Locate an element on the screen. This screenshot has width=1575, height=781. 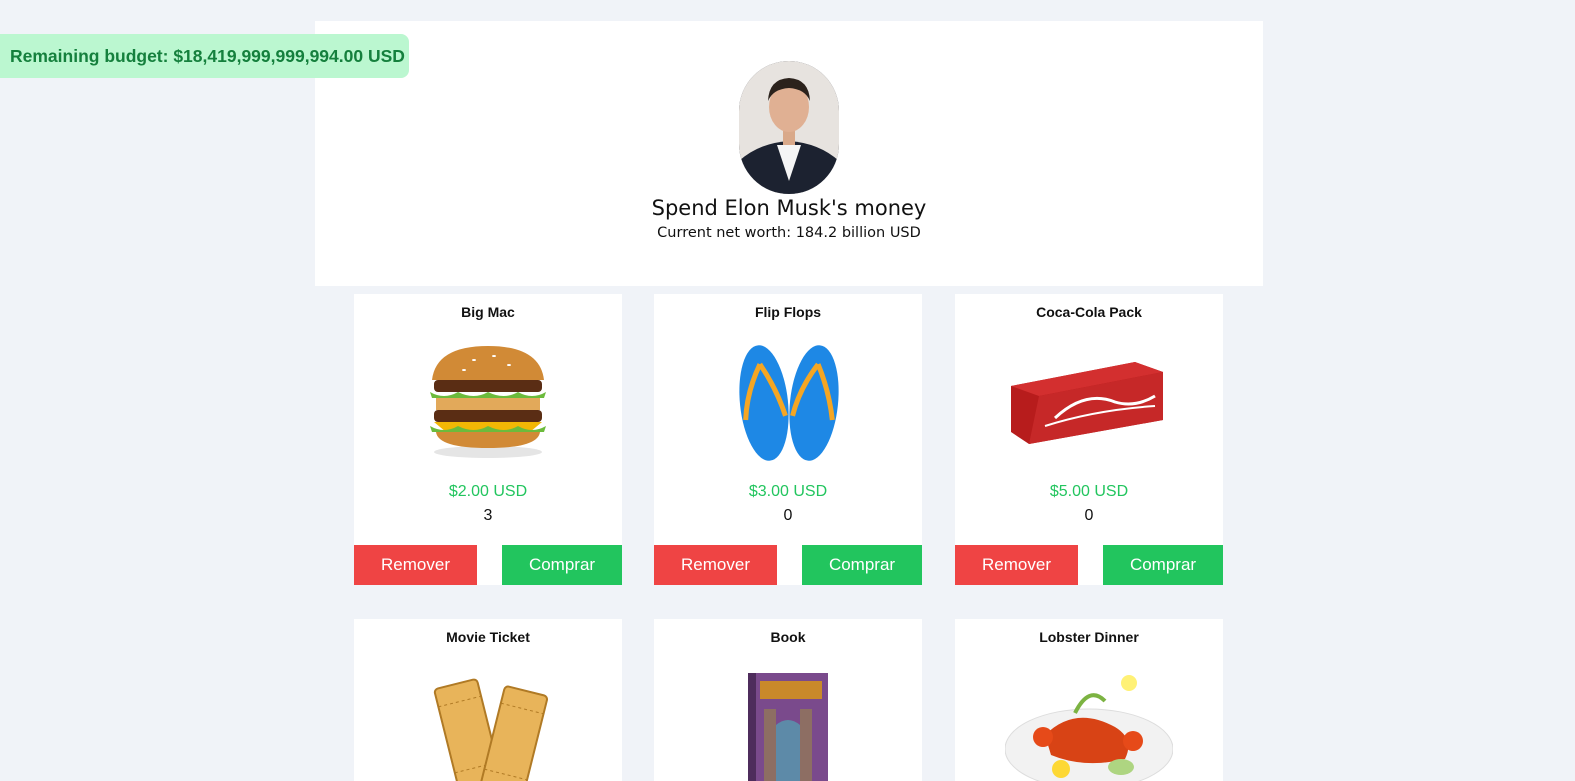
burger-icon is located at coordinates (488, 403).